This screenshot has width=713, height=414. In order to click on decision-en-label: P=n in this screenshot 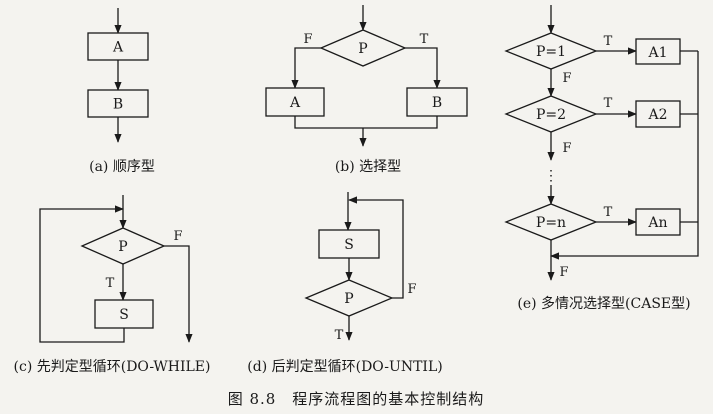, I will do `click(551, 223)`.